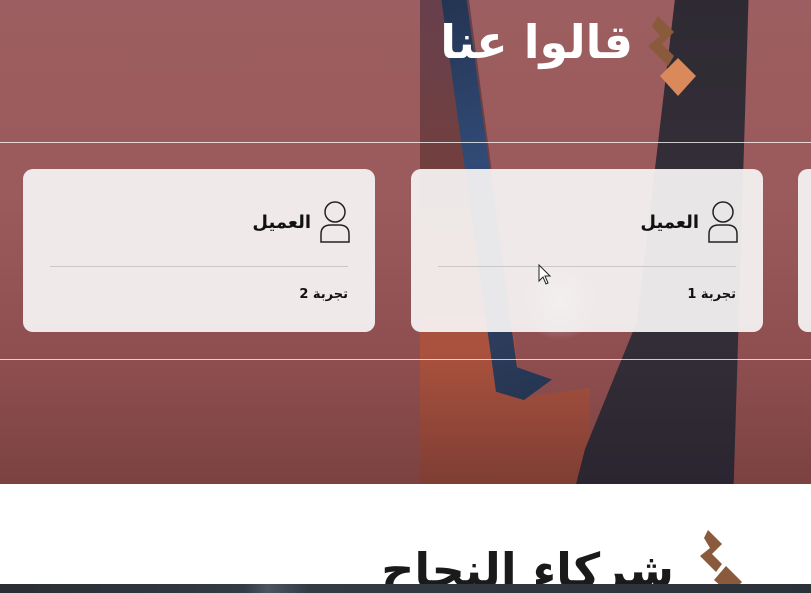  Describe the element at coordinates (536, 42) in the screenshot. I see `section-title: قالوا عنا` at that location.